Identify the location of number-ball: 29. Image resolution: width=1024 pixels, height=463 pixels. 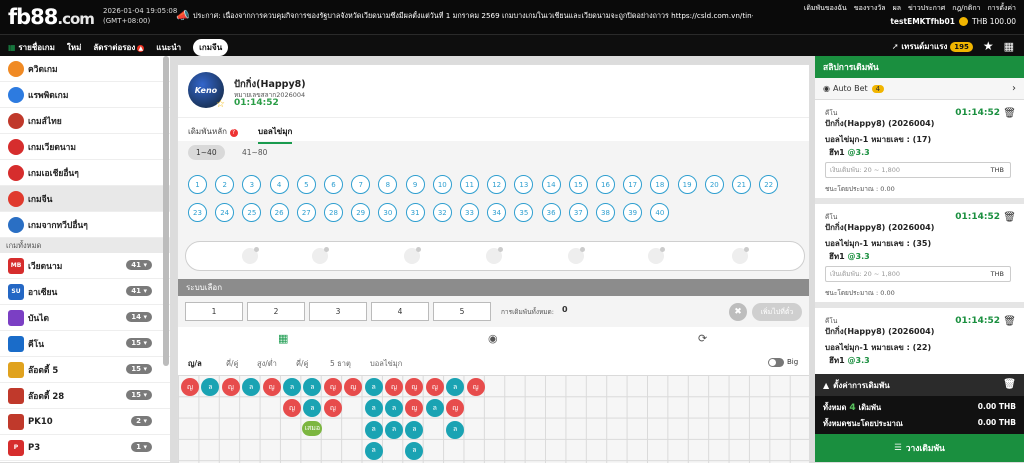
(361, 212).